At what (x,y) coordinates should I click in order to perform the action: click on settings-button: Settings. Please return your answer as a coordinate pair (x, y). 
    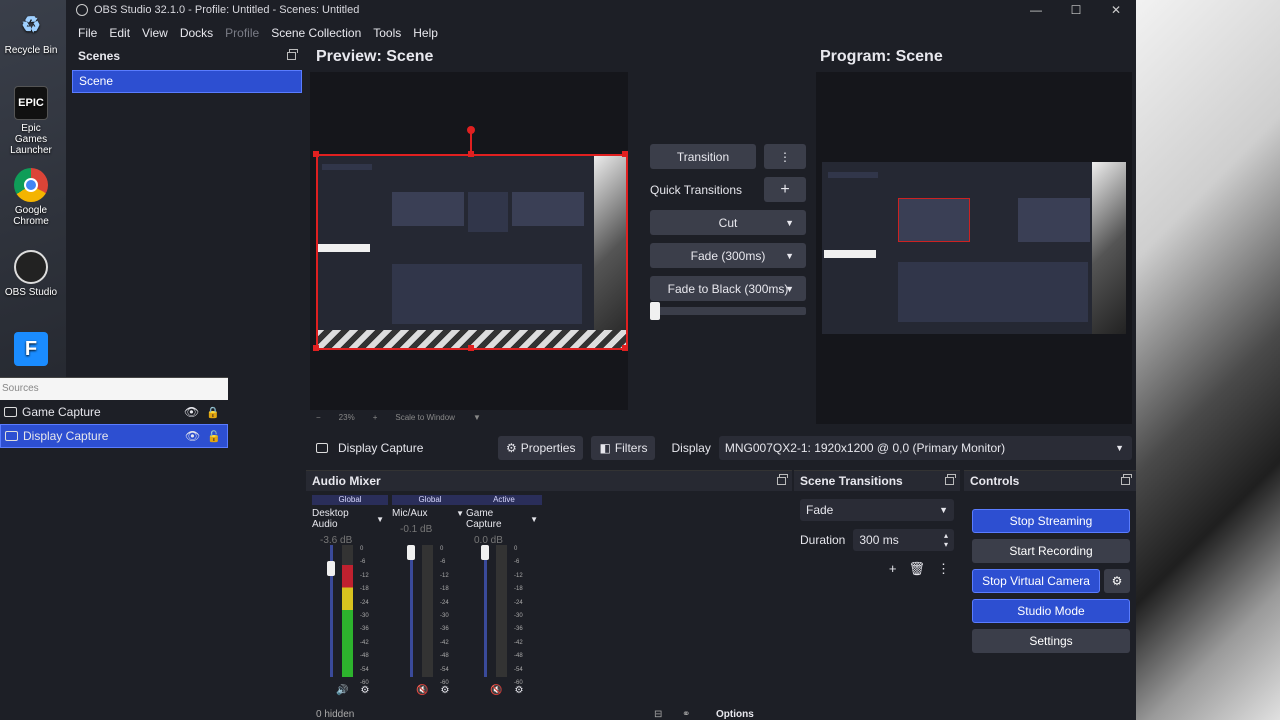
    Looking at the image, I should click on (1051, 641).